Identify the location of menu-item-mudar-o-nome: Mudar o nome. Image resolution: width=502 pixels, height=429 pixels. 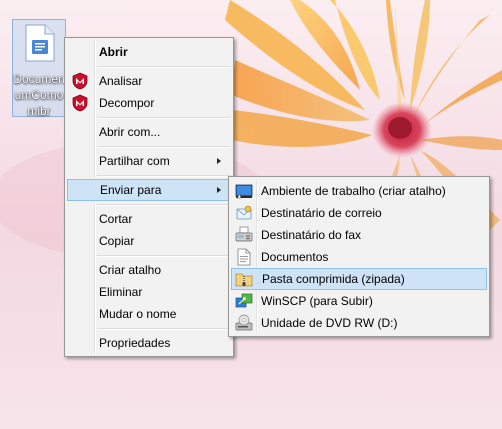
(149, 314).